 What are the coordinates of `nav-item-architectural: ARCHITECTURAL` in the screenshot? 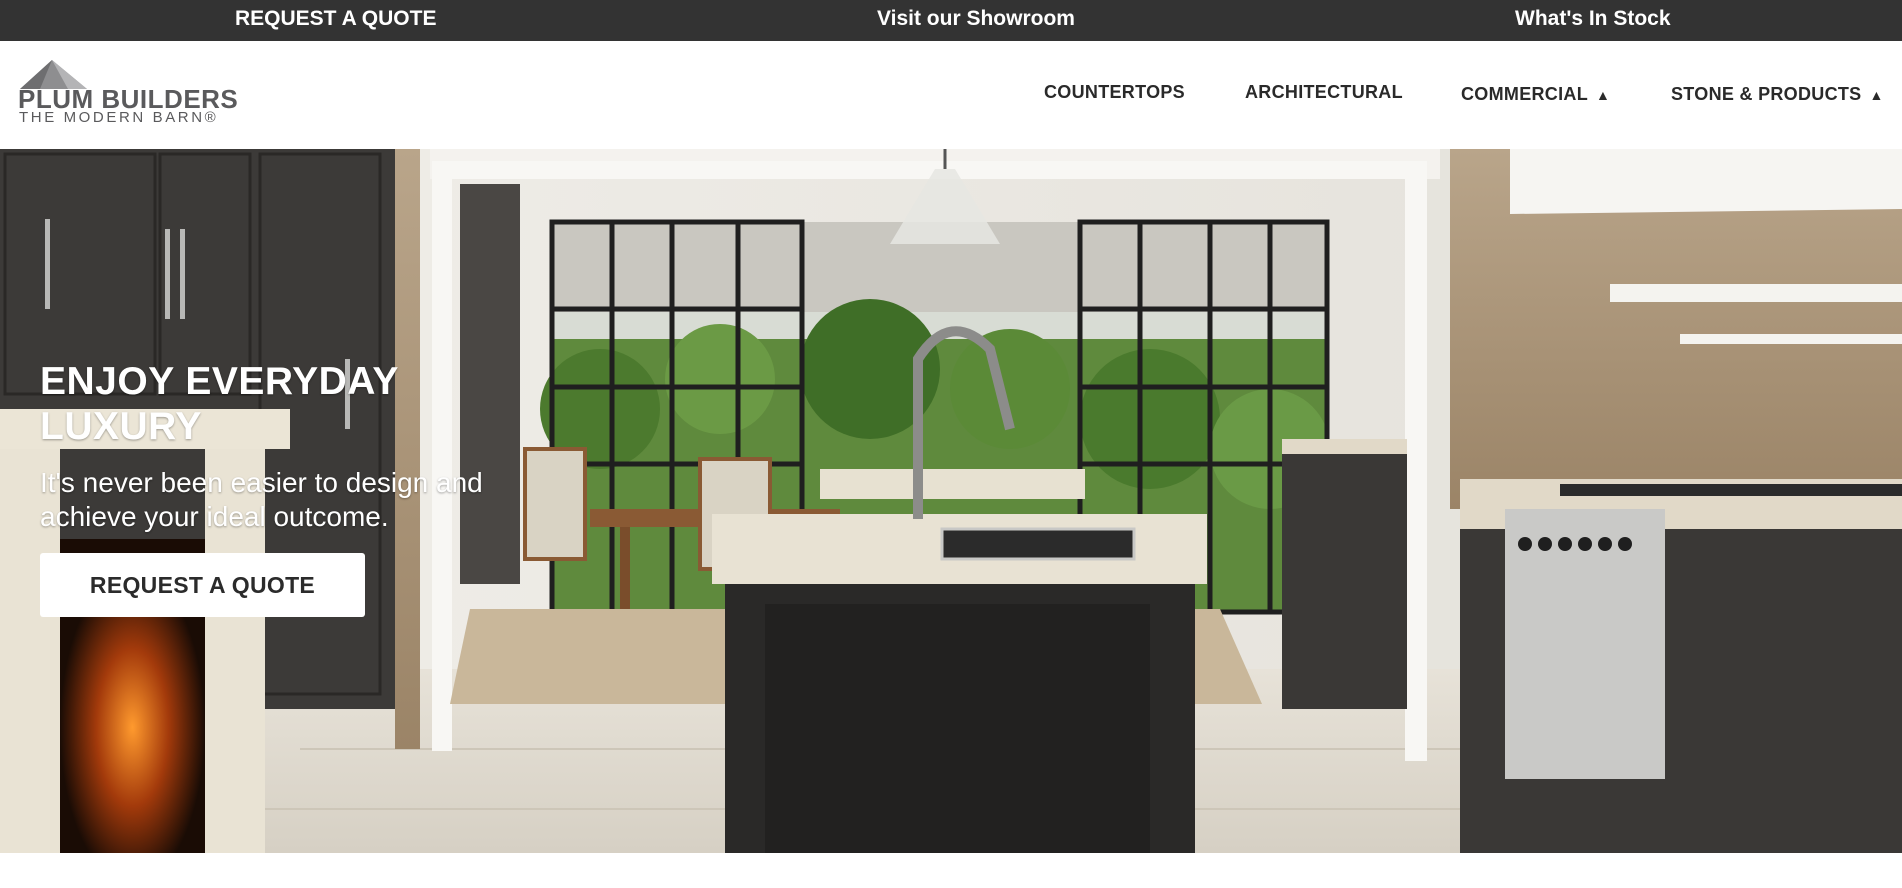 It's located at (1324, 92).